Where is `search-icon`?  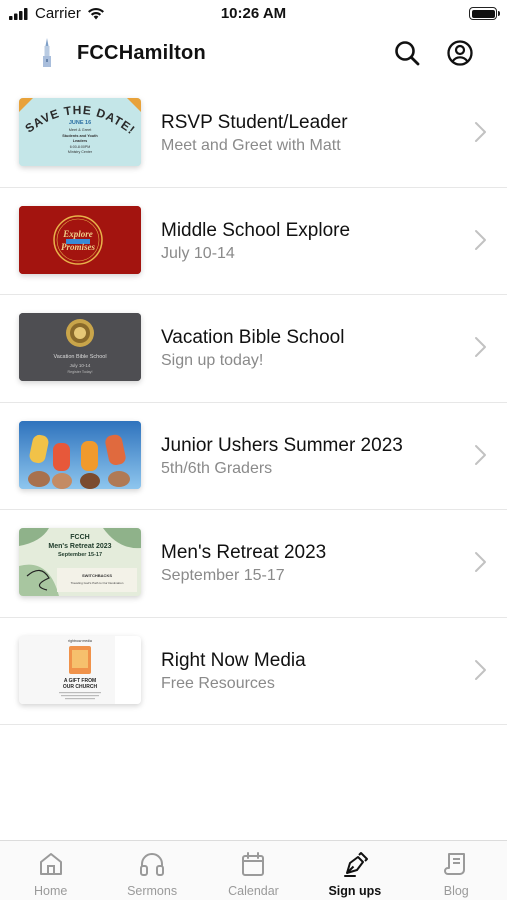
search-icon is located at coordinates (407, 53).